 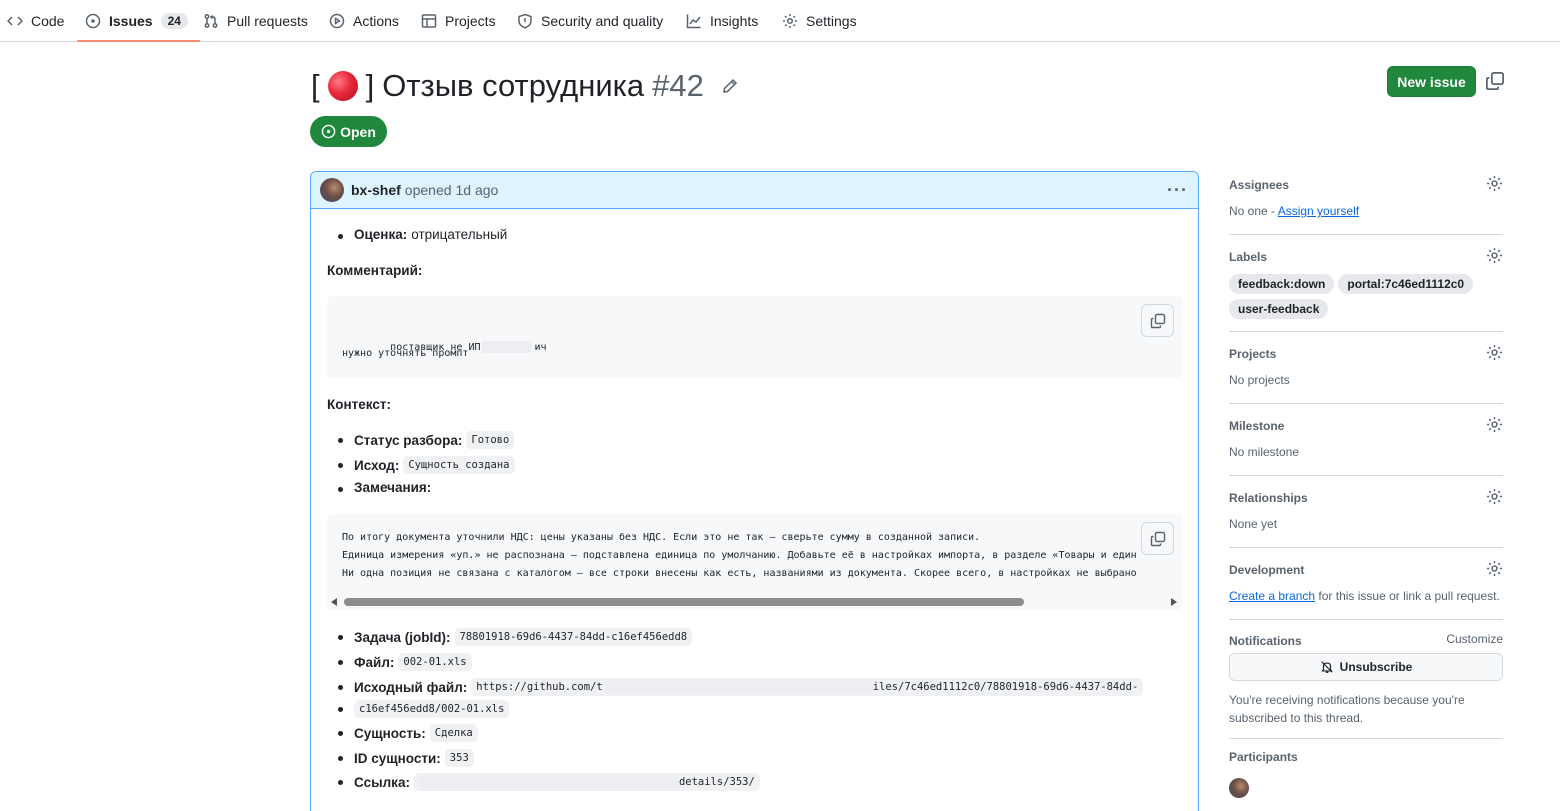 What do you see at coordinates (734, 20) in the screenshot?
I see `tab-insights-label: Insights` at bounding box center [734, 20].